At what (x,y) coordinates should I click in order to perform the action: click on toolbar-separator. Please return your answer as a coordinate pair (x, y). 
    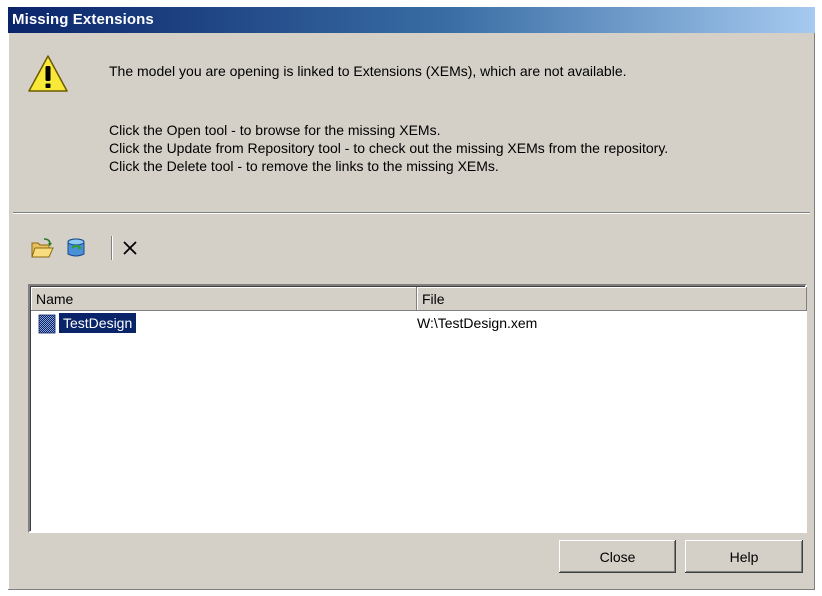
    Looking at the image, I should click on (112, 248).